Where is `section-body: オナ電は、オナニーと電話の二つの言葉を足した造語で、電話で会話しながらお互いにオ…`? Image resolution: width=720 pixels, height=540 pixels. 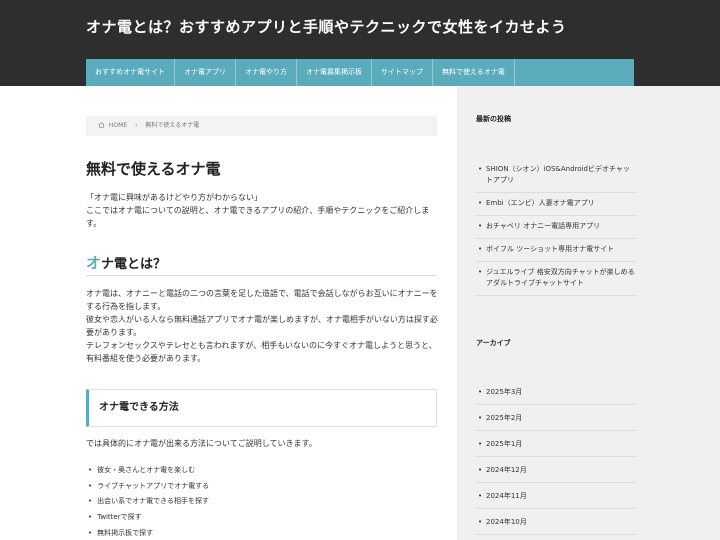 section-body: オナ電は、オナニーと電話の二つの言葉を足した造語で、電話で会話しながらお互いにオ… is located at coordinates (262, 326).